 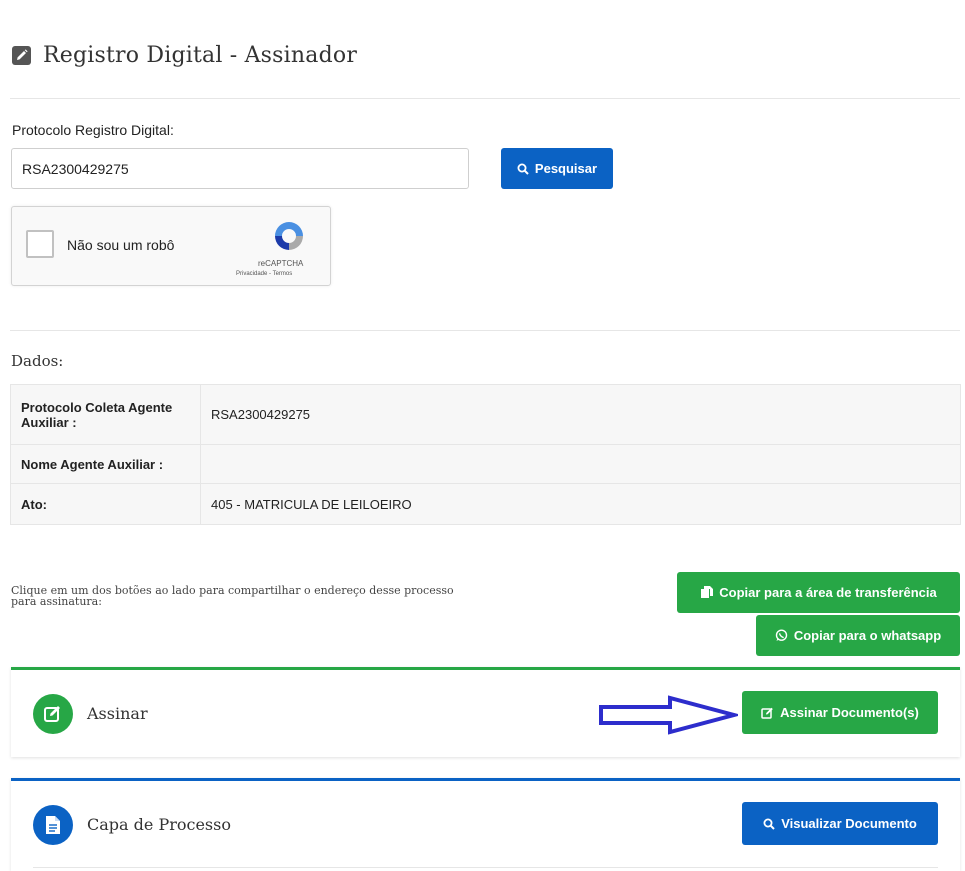 I want to click on page-title: Registro Digital - Assinador, so click(x=184, y=55).